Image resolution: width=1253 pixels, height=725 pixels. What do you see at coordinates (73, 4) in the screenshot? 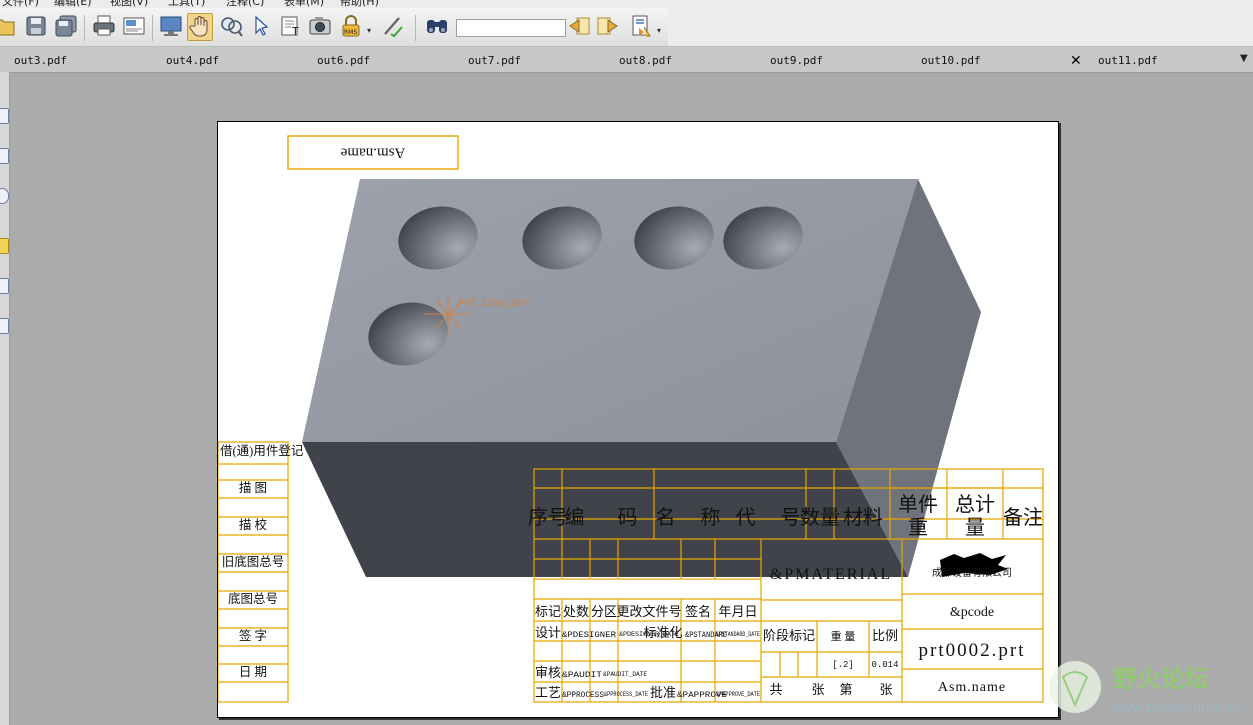
I see `menu-edit: 编辑(E)` at bounding box center [73, 4].